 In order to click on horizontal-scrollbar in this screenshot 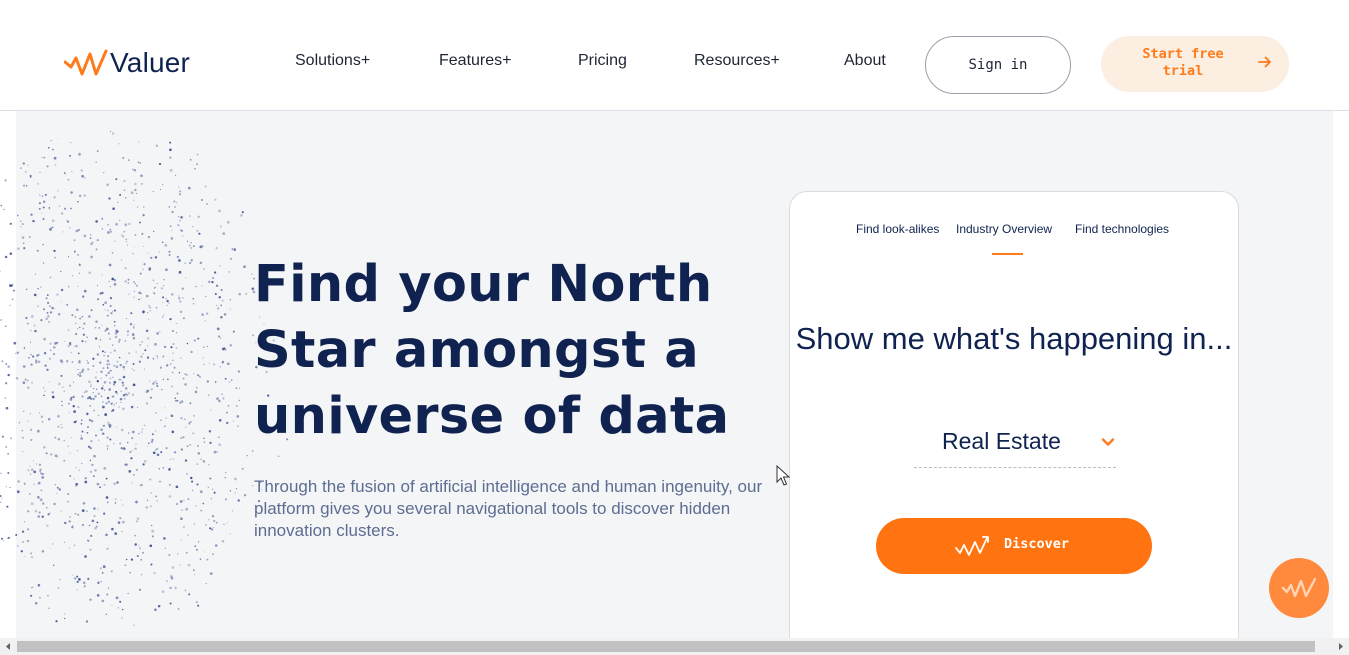, I will do `click(674, 646)`.